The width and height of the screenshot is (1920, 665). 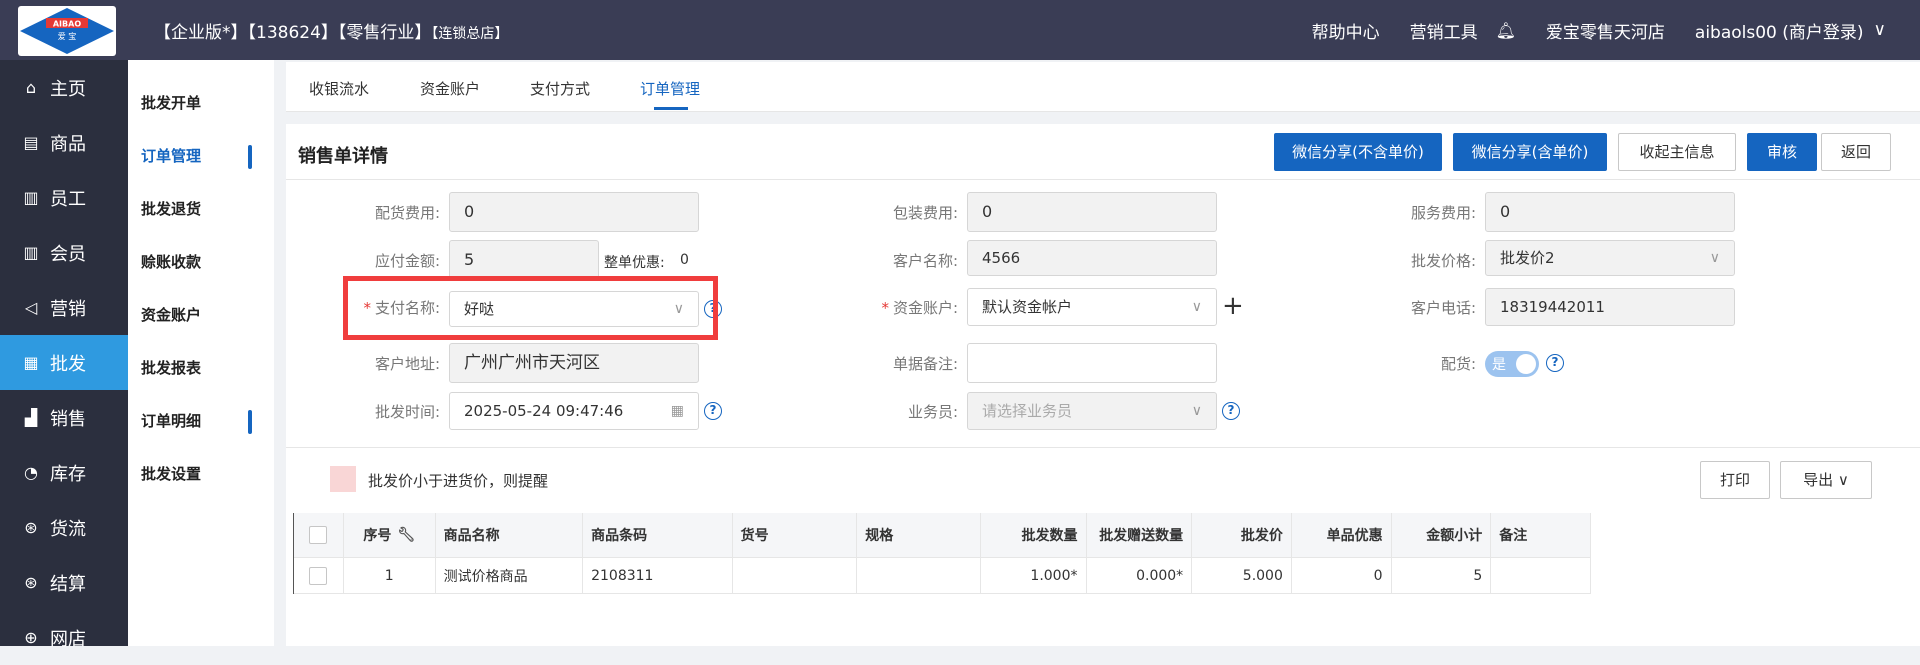 I want to click on wholesale-time-label: 批发时间:, so click(x=407, y=412).